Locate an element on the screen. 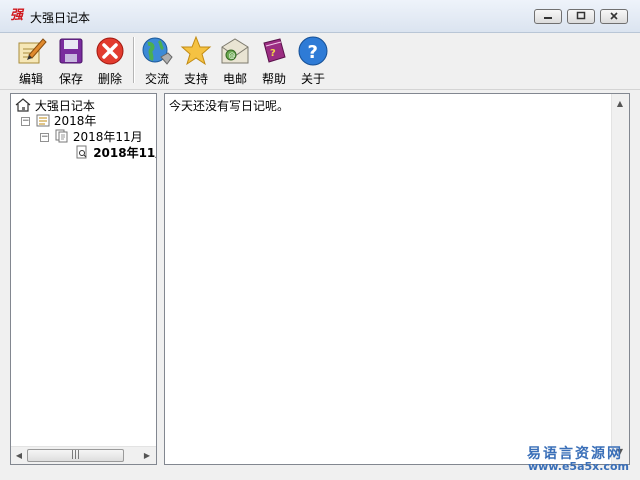 Image resolution: width=640 pixels, height=480 pixels. globe-icon is located at coordinates (157, 51).